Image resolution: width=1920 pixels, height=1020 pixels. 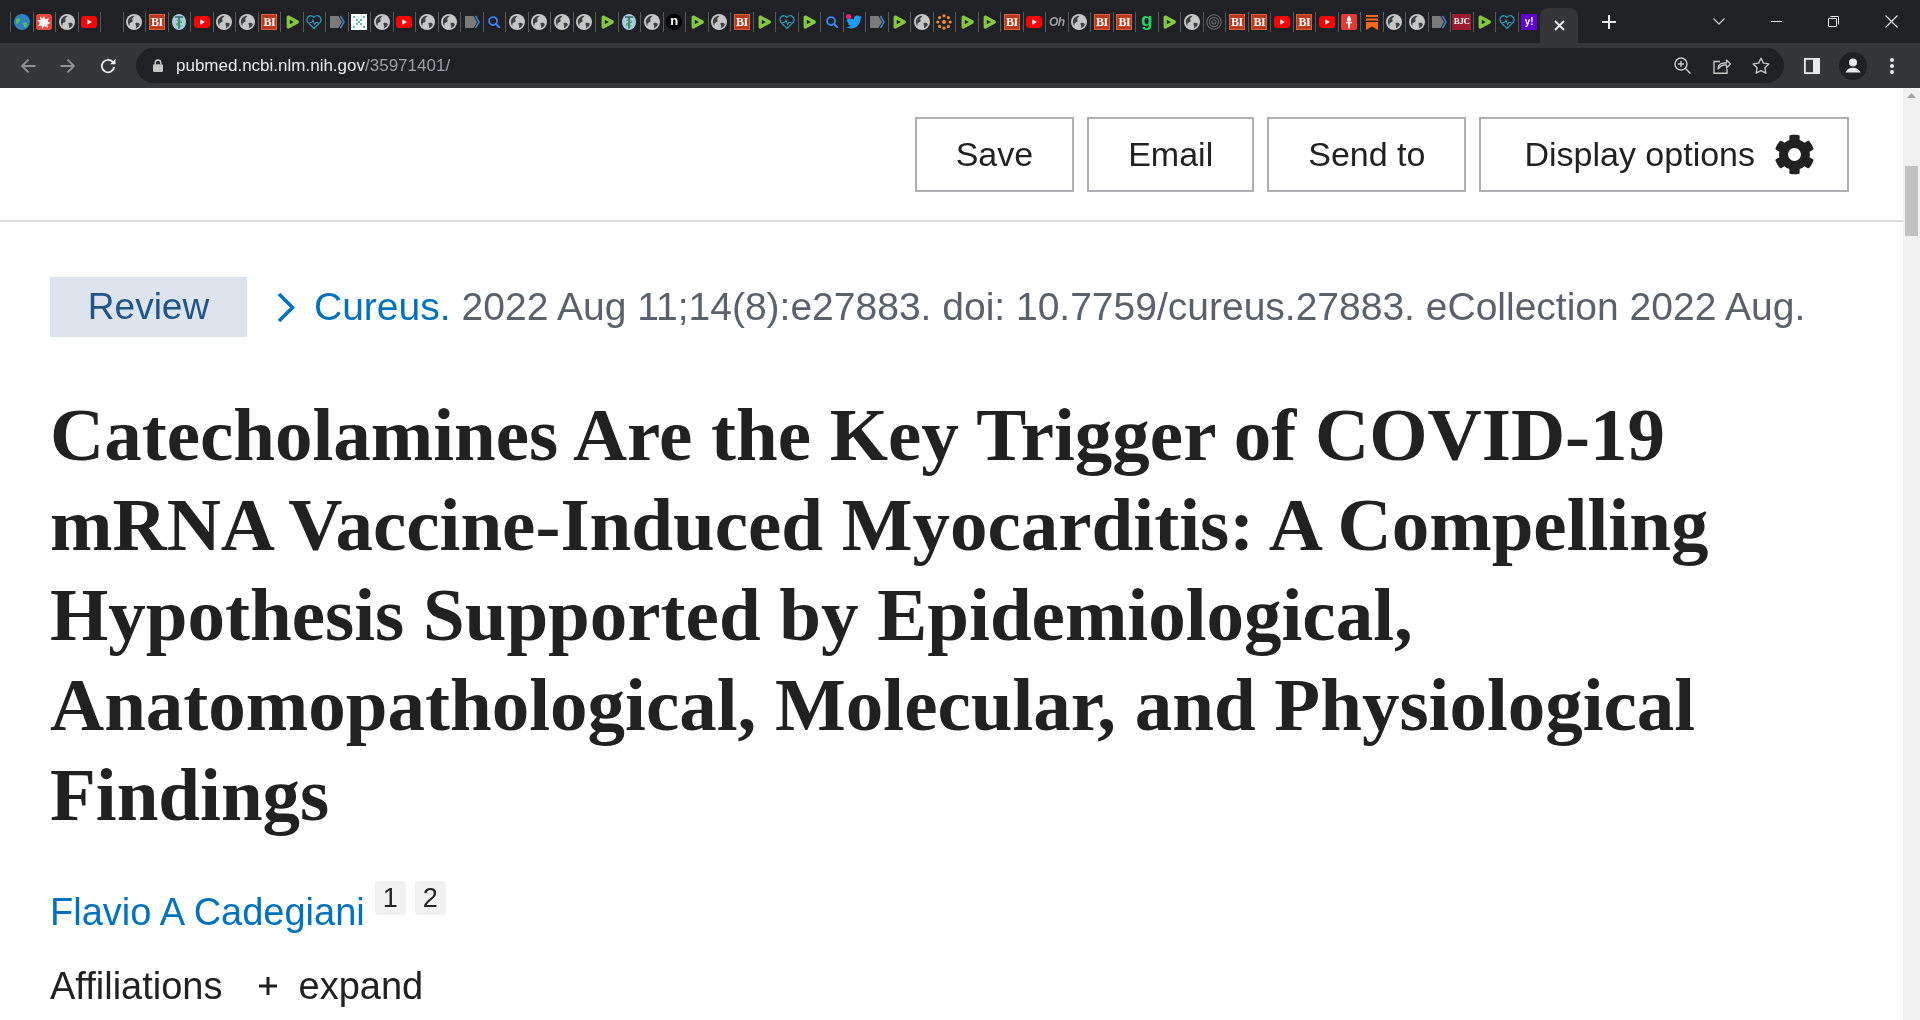 What do you see at coordinates (960, 65) in the screenshot?
I see `address-bar: pubmed.ncbi.nlm.nih.gov/35971401/` at bounding box center [960, 65].